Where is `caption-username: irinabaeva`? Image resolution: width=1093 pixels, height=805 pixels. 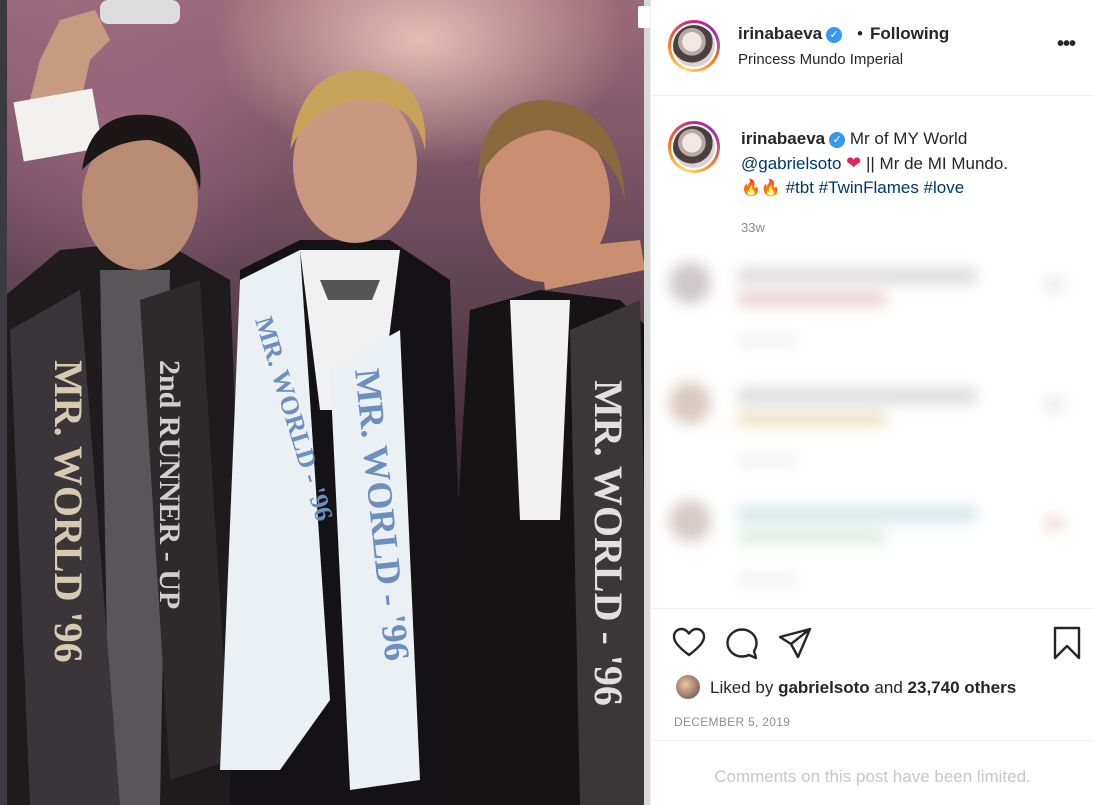 caption-username: irinabaeva is located at coordinates (783, 138).